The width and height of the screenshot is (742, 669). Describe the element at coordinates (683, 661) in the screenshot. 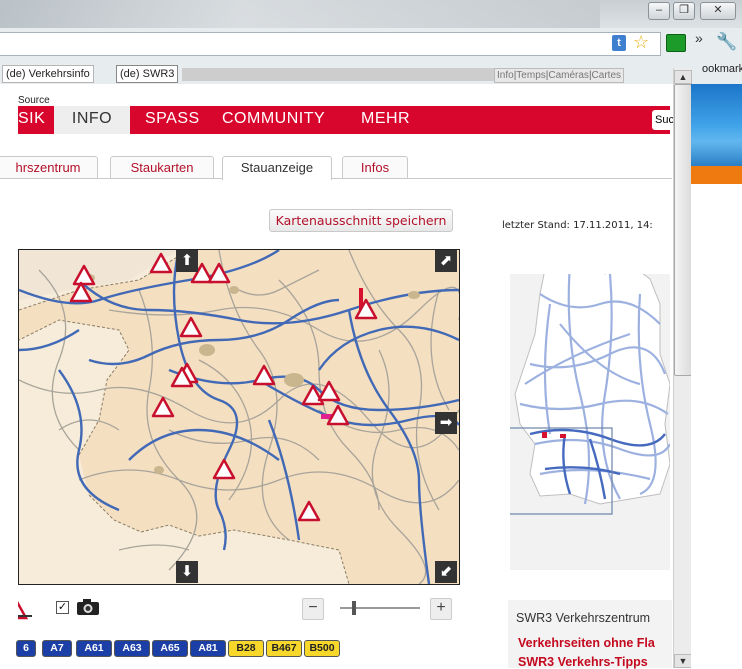

I see `scroll-down-icon: ▼` at that location.